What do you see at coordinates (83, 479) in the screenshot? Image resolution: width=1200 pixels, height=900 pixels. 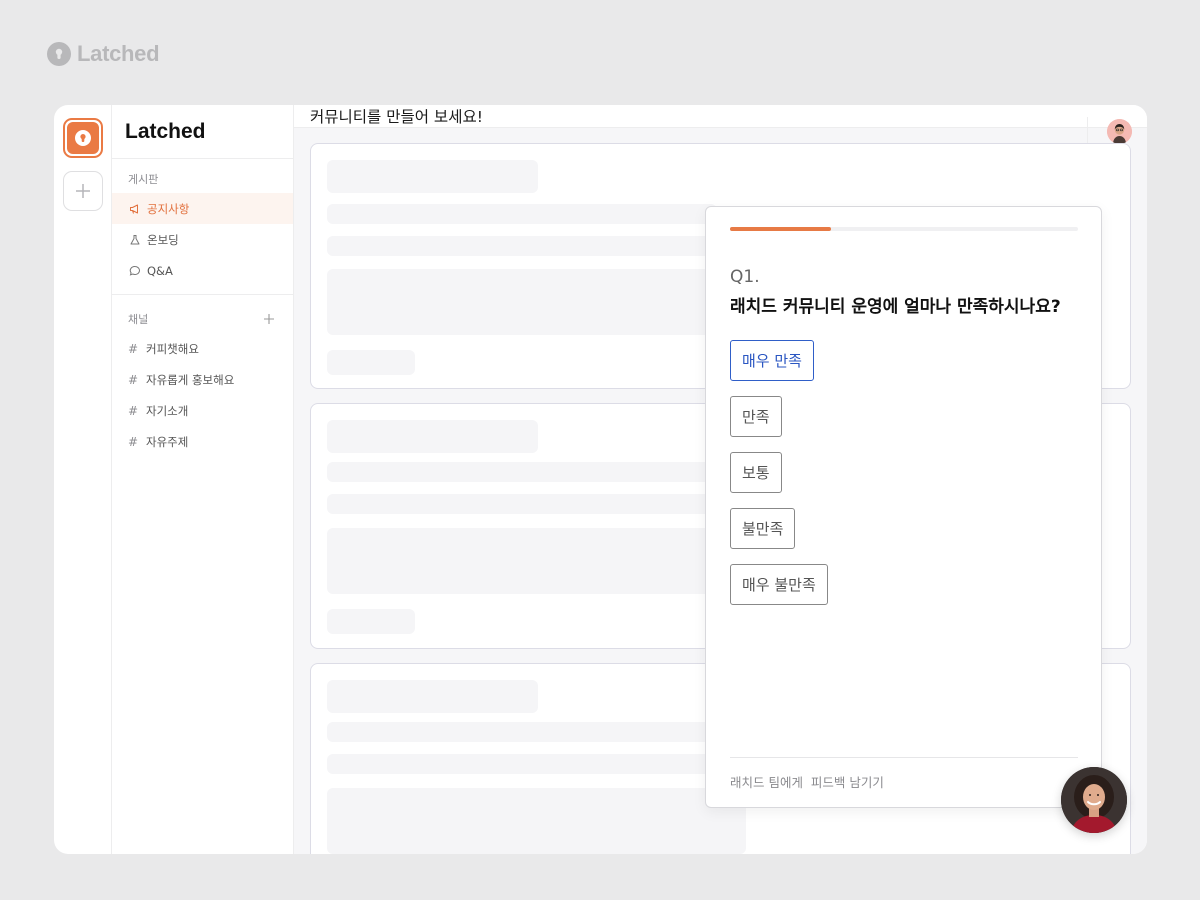 I see `community-rail` at bounding box center [83, 479].